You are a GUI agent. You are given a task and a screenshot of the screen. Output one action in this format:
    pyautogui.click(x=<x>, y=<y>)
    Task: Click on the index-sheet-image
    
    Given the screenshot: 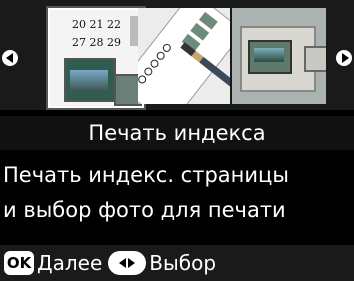 What is the action you would take?
    pyautogui.click(x=184, y=56)
    